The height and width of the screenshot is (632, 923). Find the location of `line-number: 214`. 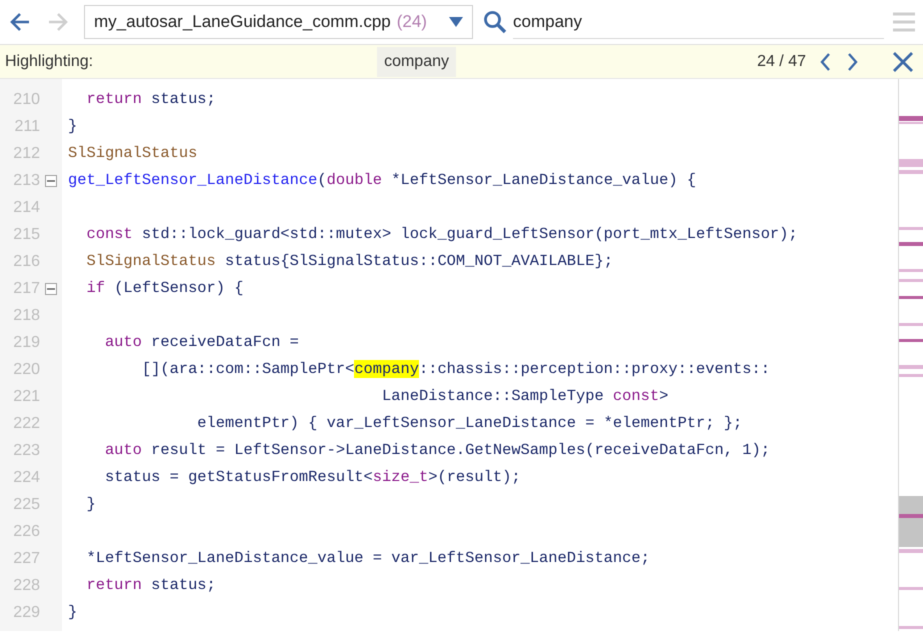

line-number: 214 is located at coordinates (26, 208).